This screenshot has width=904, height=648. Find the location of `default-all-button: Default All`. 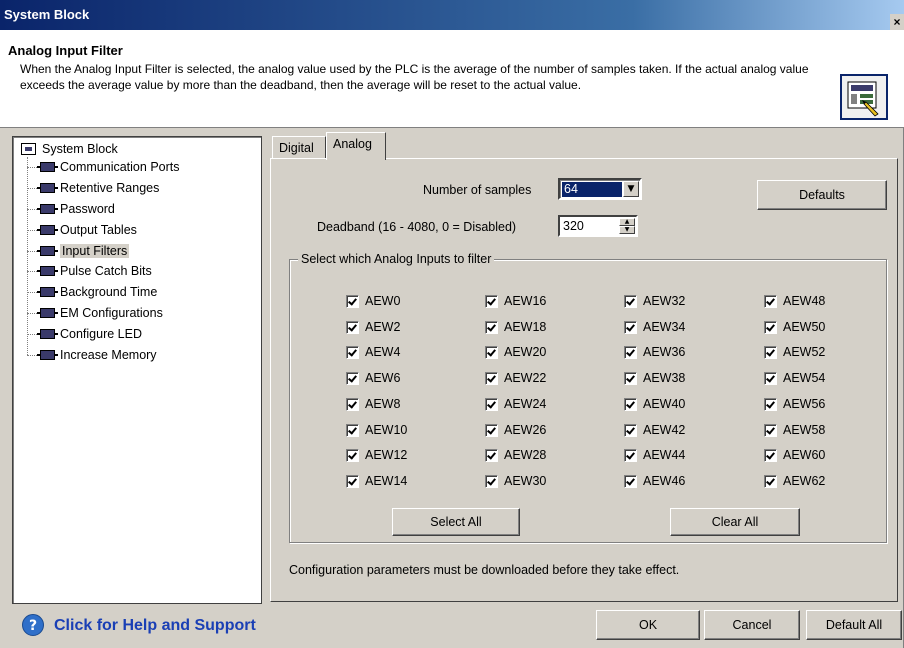

default-all-button: Default All is located at coordinates (854, 625).